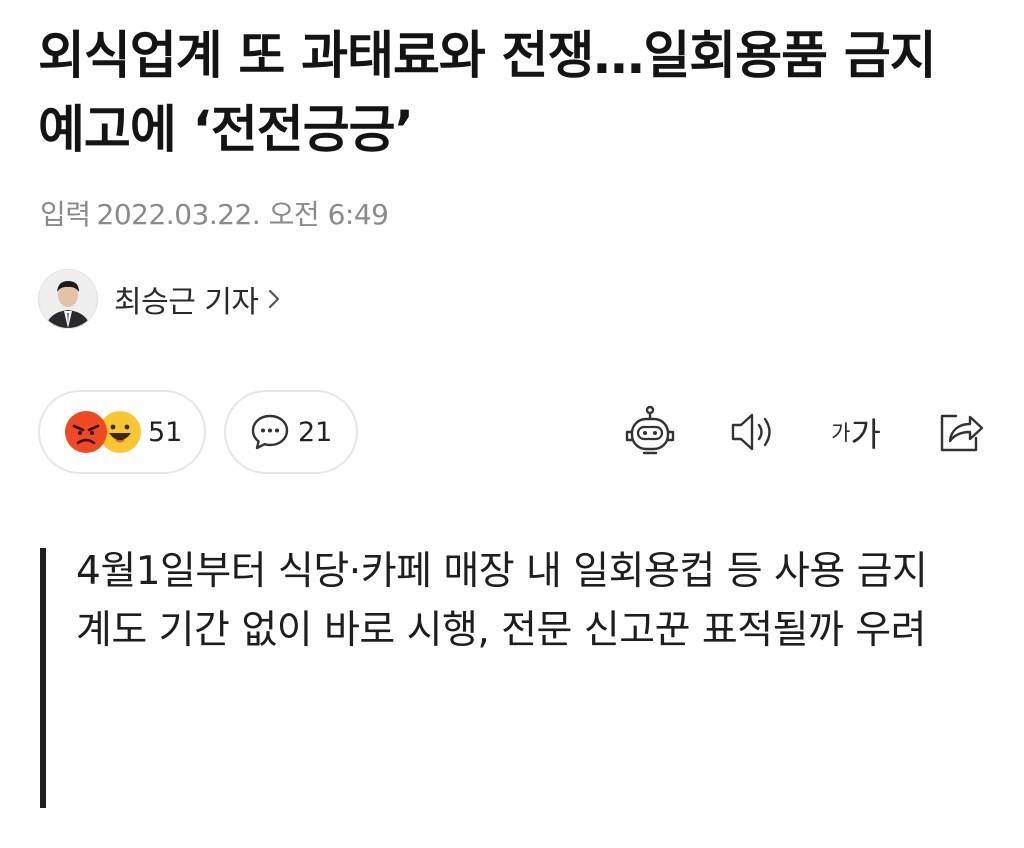 The image size is (1024, 848). I want to click on font-size-button: 가가, so click(856, 432).